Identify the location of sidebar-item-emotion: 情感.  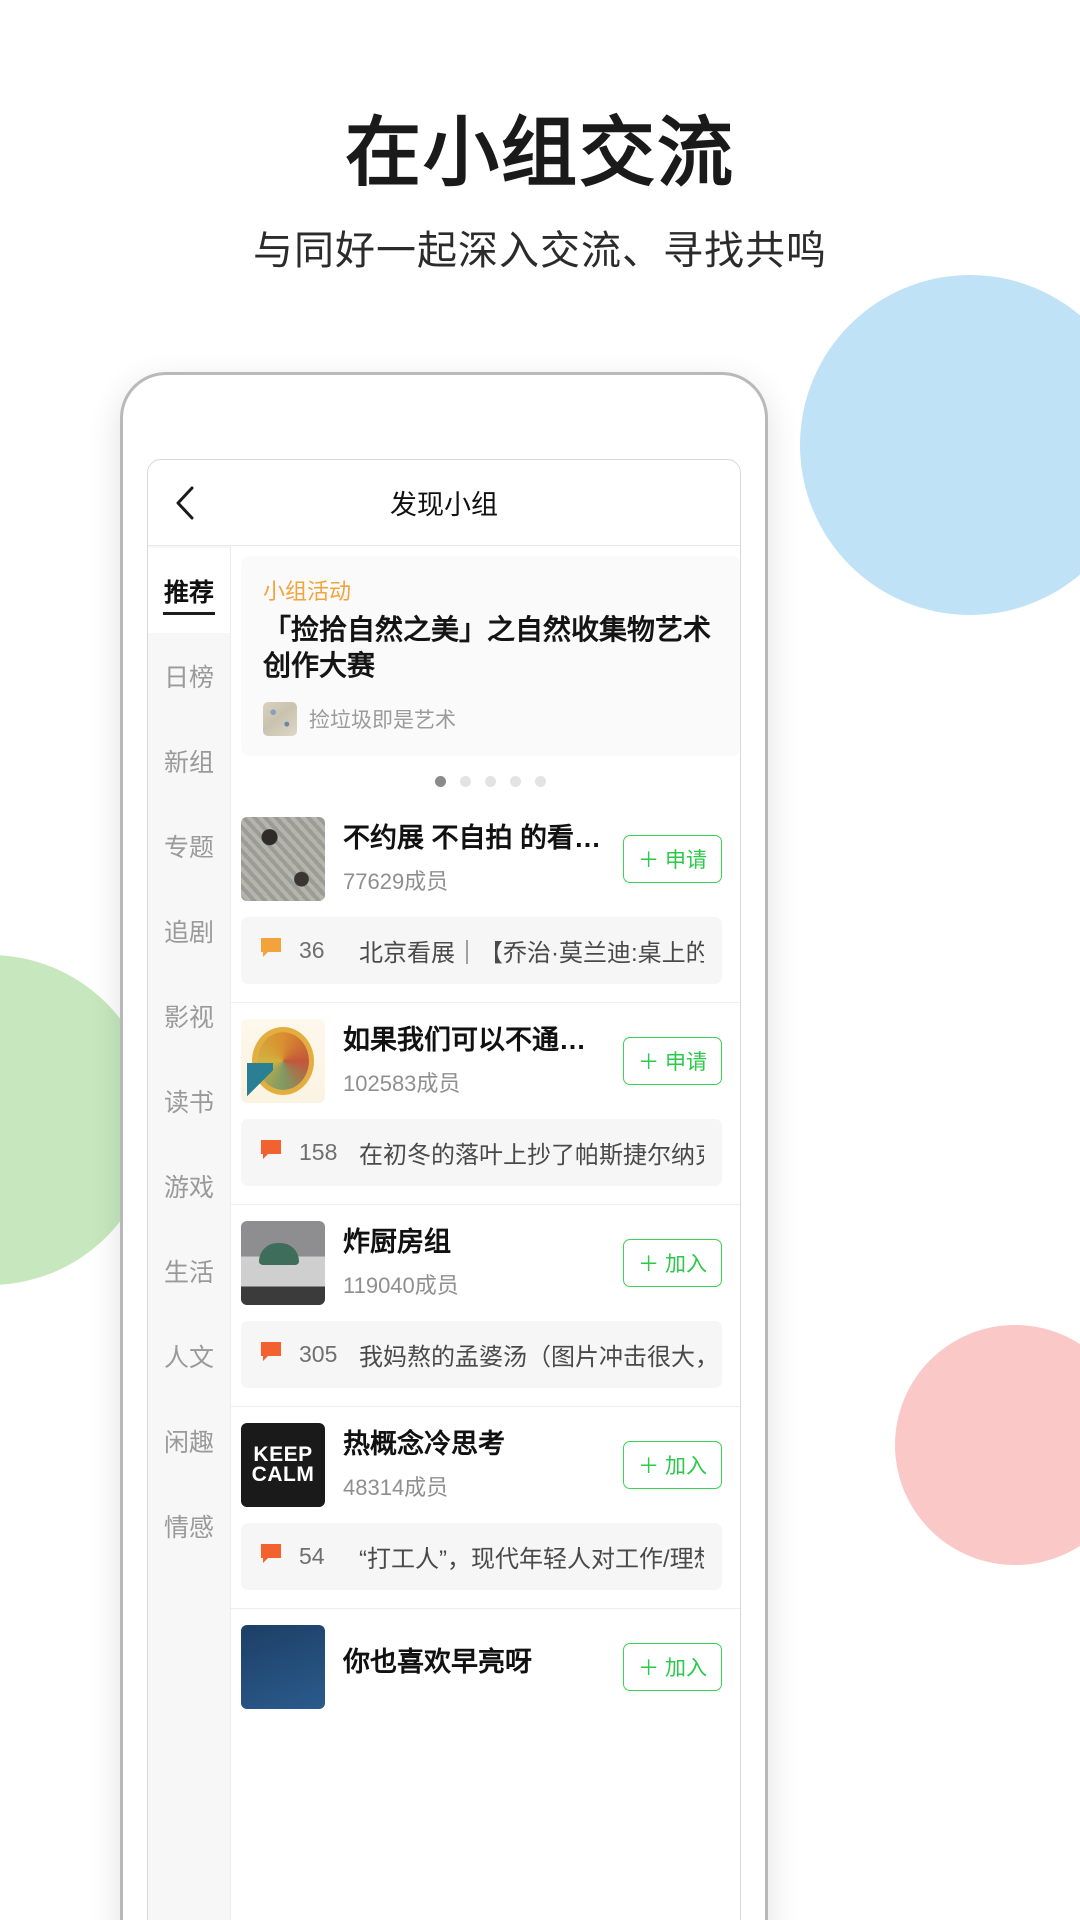
(189, 1525).